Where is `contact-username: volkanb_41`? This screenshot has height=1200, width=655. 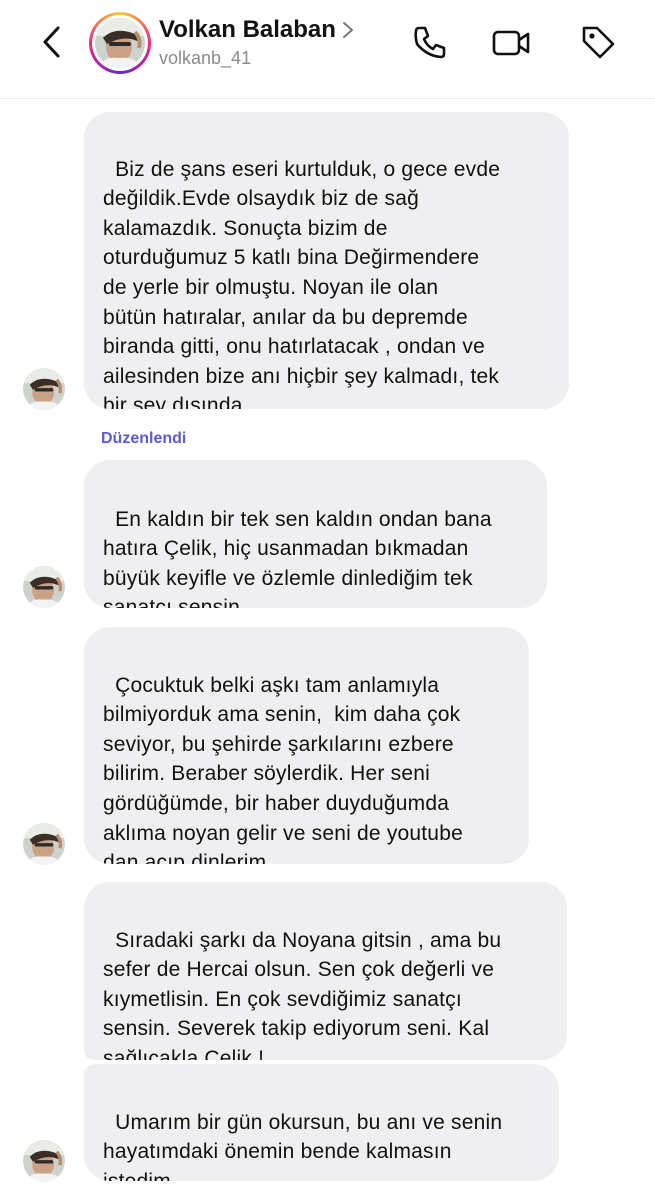
contact-username: volkanb_41 is located at coordinates (205, 58).